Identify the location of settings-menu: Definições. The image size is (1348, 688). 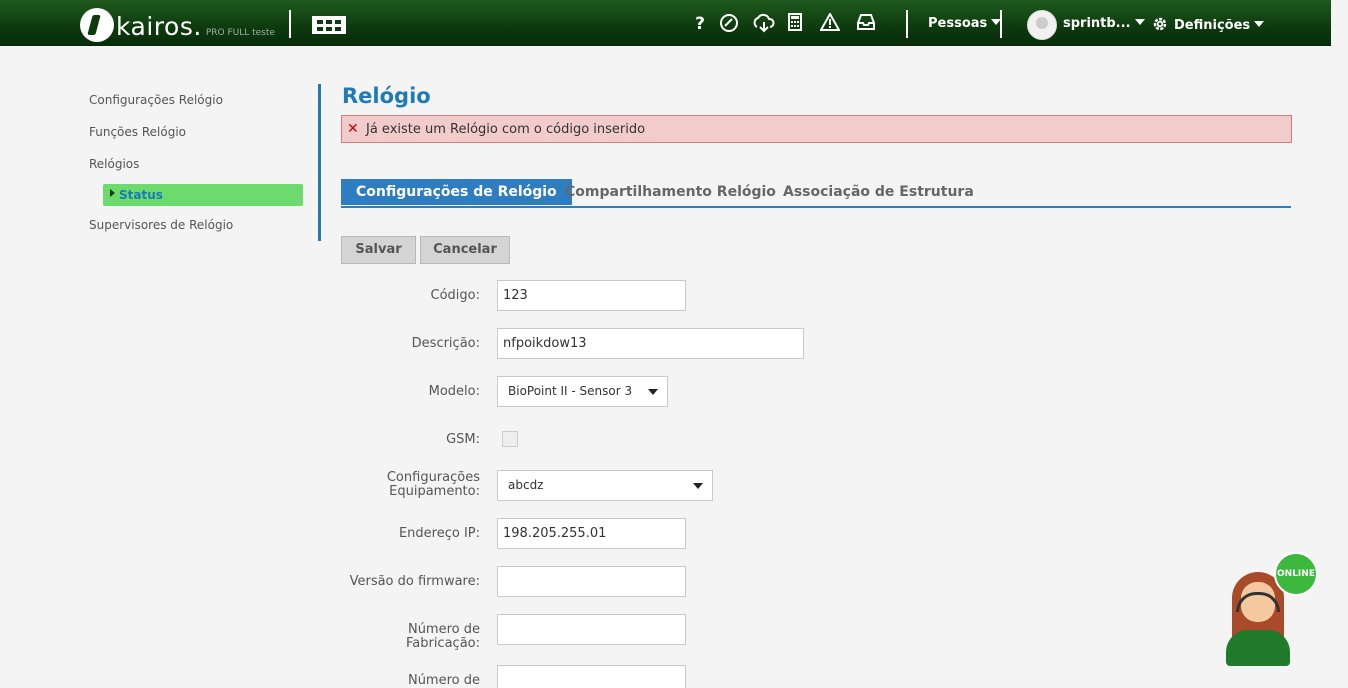
(1208, 25).